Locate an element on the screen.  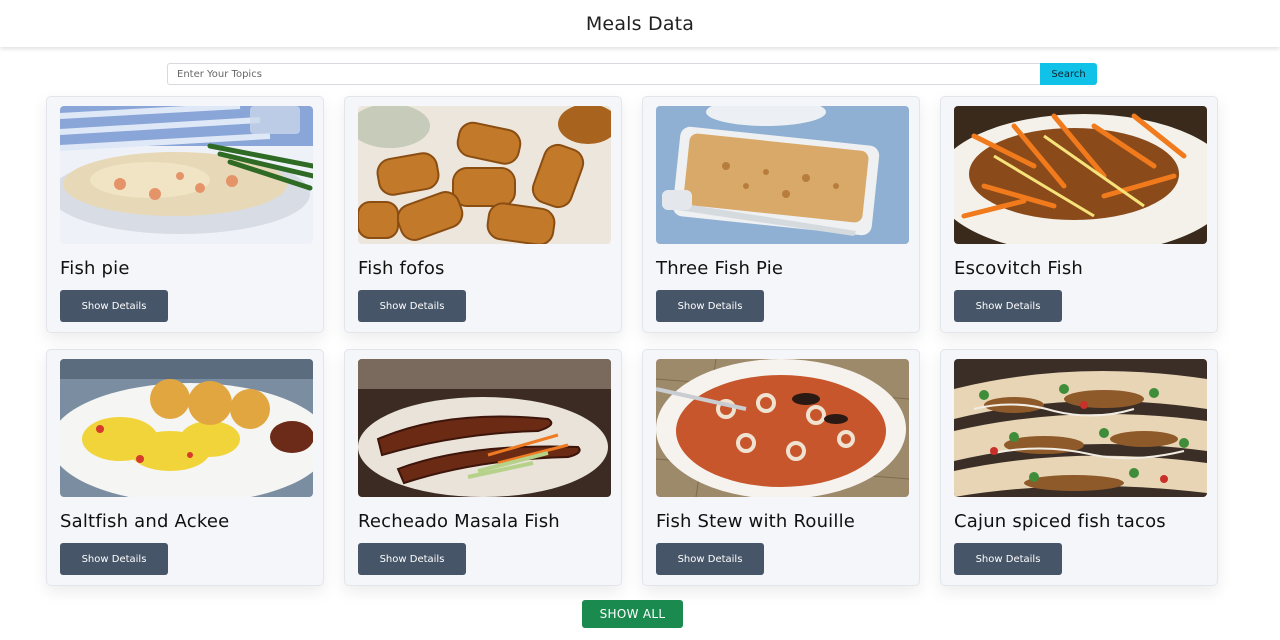
page-title: Meals Data is located at coordinates (640, 23).